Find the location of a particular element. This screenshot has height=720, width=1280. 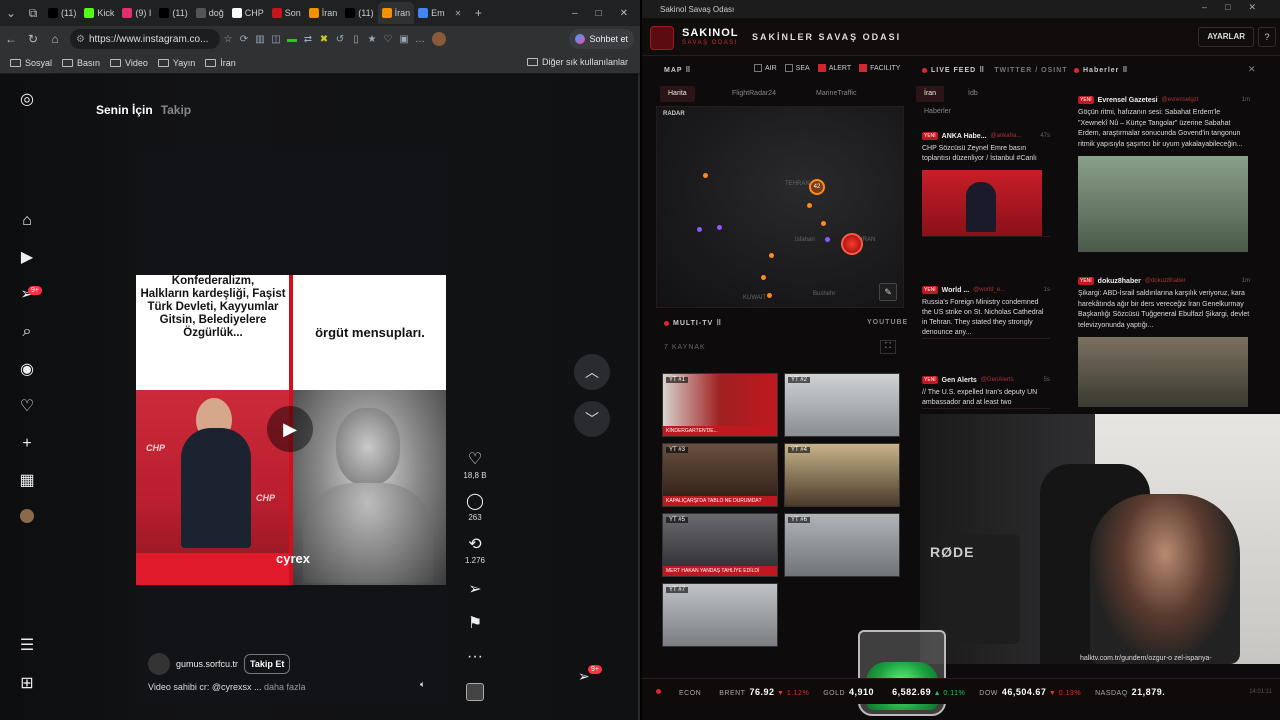

audio-thumbnail is located at coordinates (475, 692).